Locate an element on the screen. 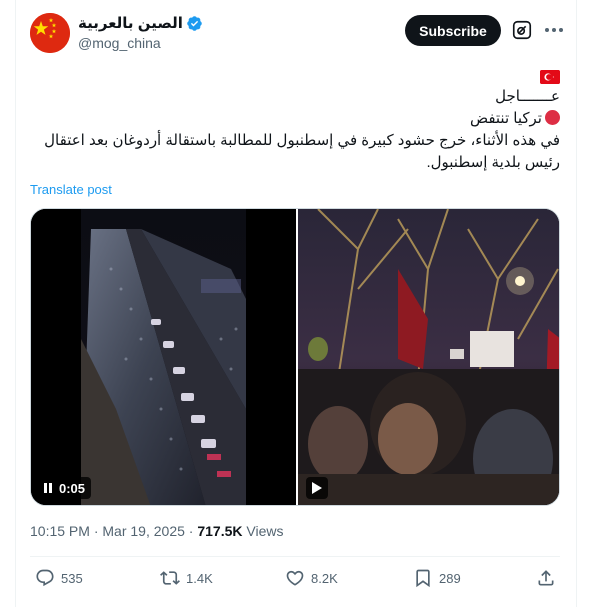 The width and height of the screenshot is (589, 607). breaking-label: عـــــــاجل is located at coordinates (527, 96).